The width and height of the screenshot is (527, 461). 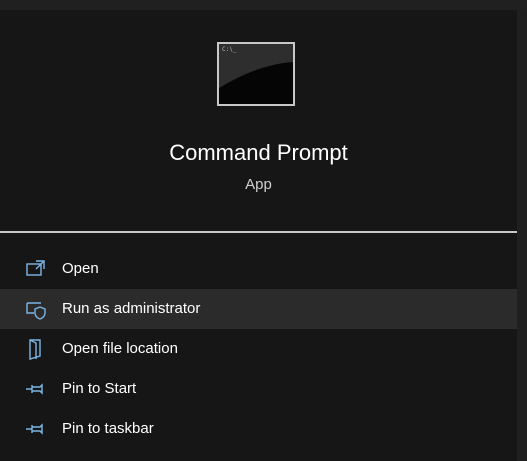 I want to click on menu-item-label: Pin to taskbar, so click(x=108, y=428).